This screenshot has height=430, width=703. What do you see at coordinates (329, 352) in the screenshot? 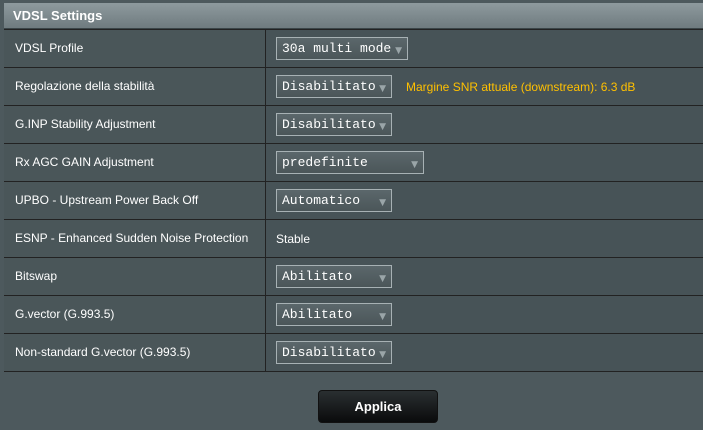
I see `nonstandard-gvector-value: Disabilitato` at bounding box center [329, 352].